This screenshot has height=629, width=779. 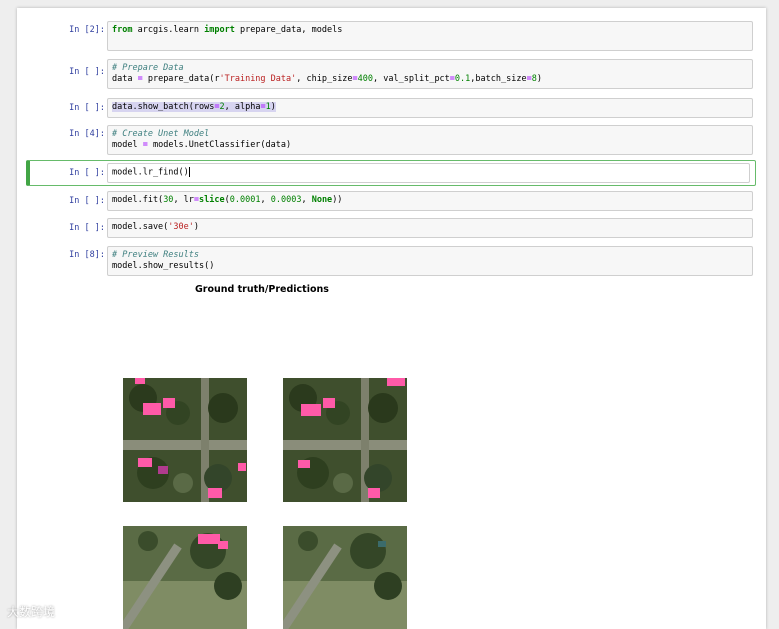 What do you see at coordinates (430, 228) in the screenshot?
I see `code-input: model.save('30e')` at bounding box center [430, 228].